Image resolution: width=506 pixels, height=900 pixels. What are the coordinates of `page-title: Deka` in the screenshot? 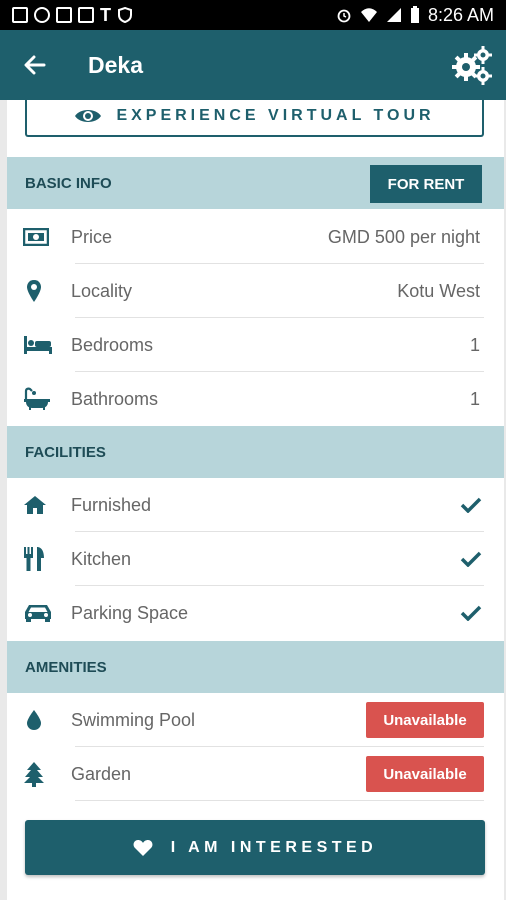 It's located at (115, 64).